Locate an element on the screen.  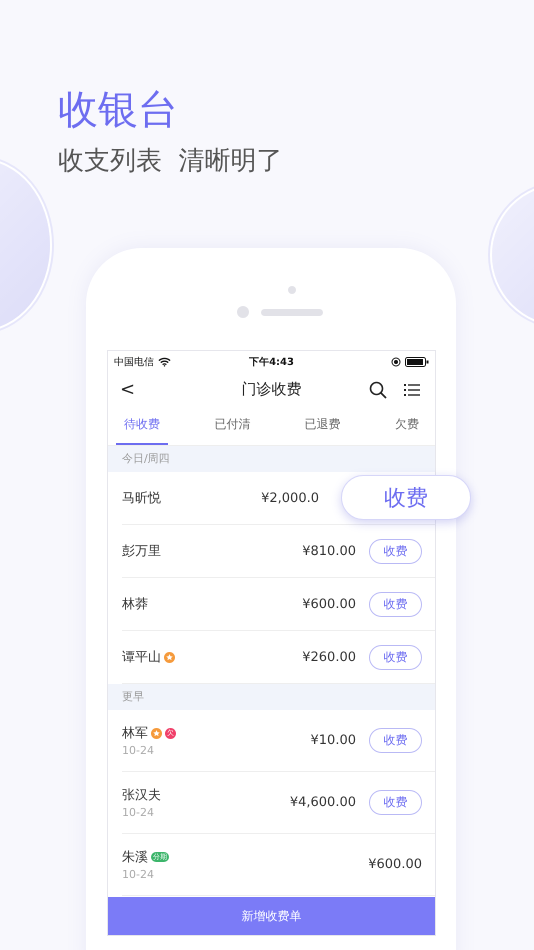
subheadline: 收支列表 清晰明了 is located at coordinates (171, 161).